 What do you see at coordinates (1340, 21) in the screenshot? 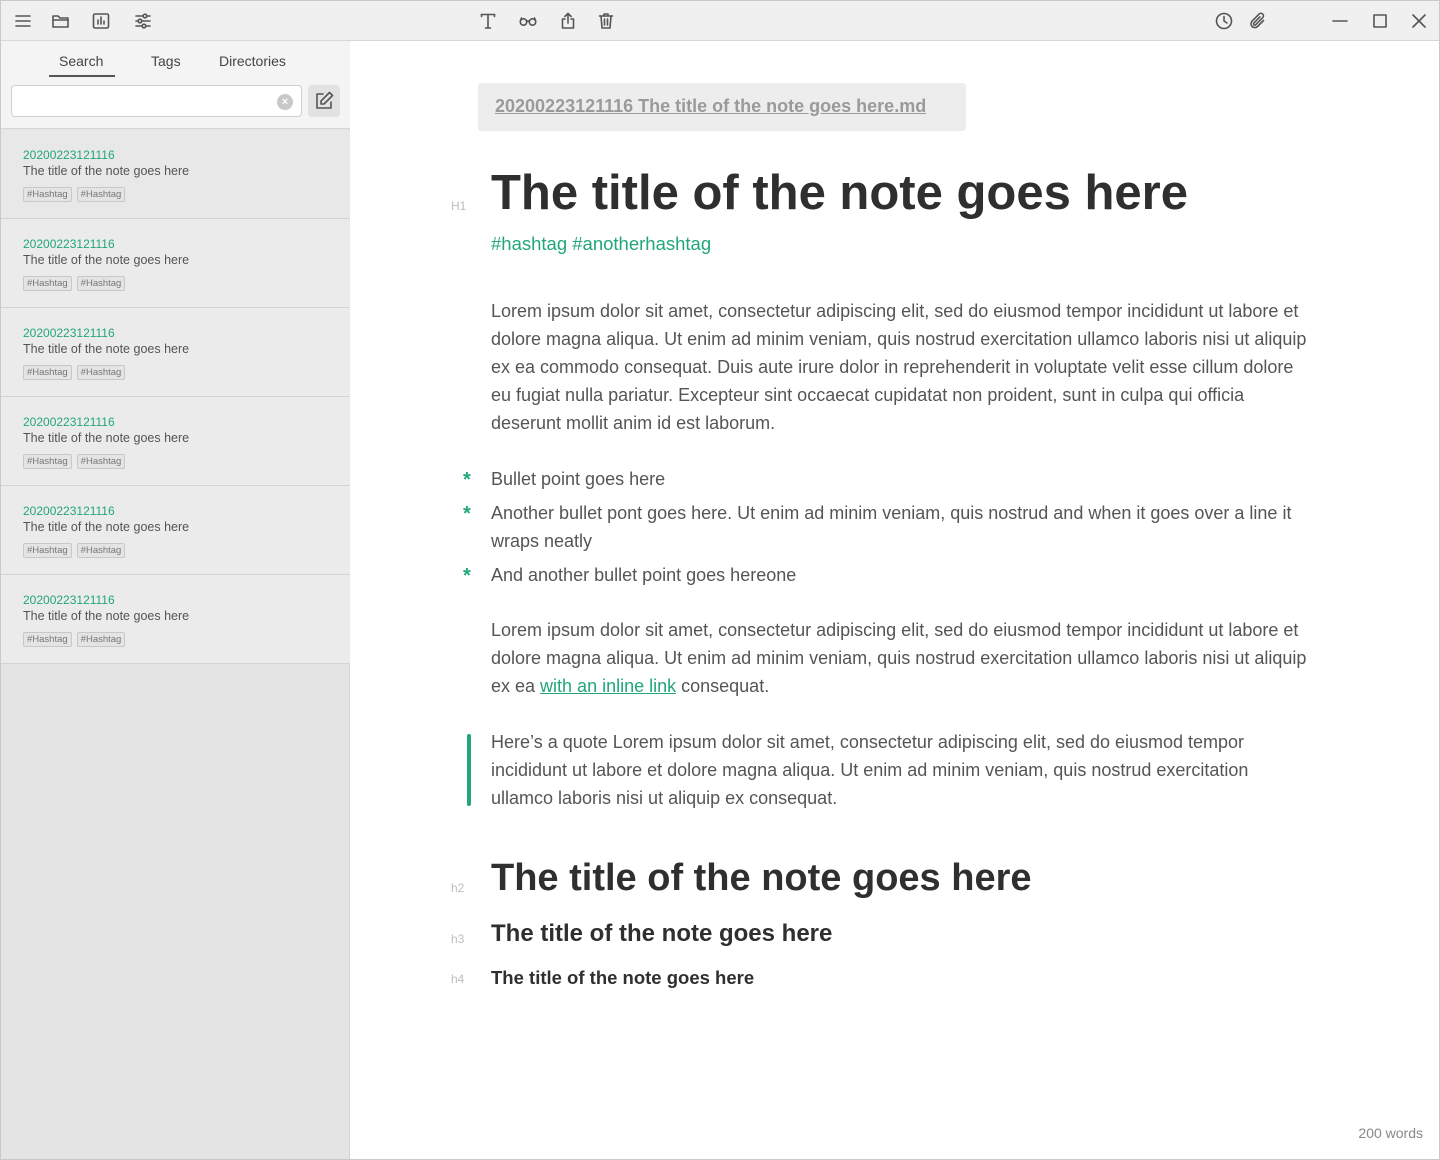
I see `minimize-icon` at bounding box center [1340, 21].